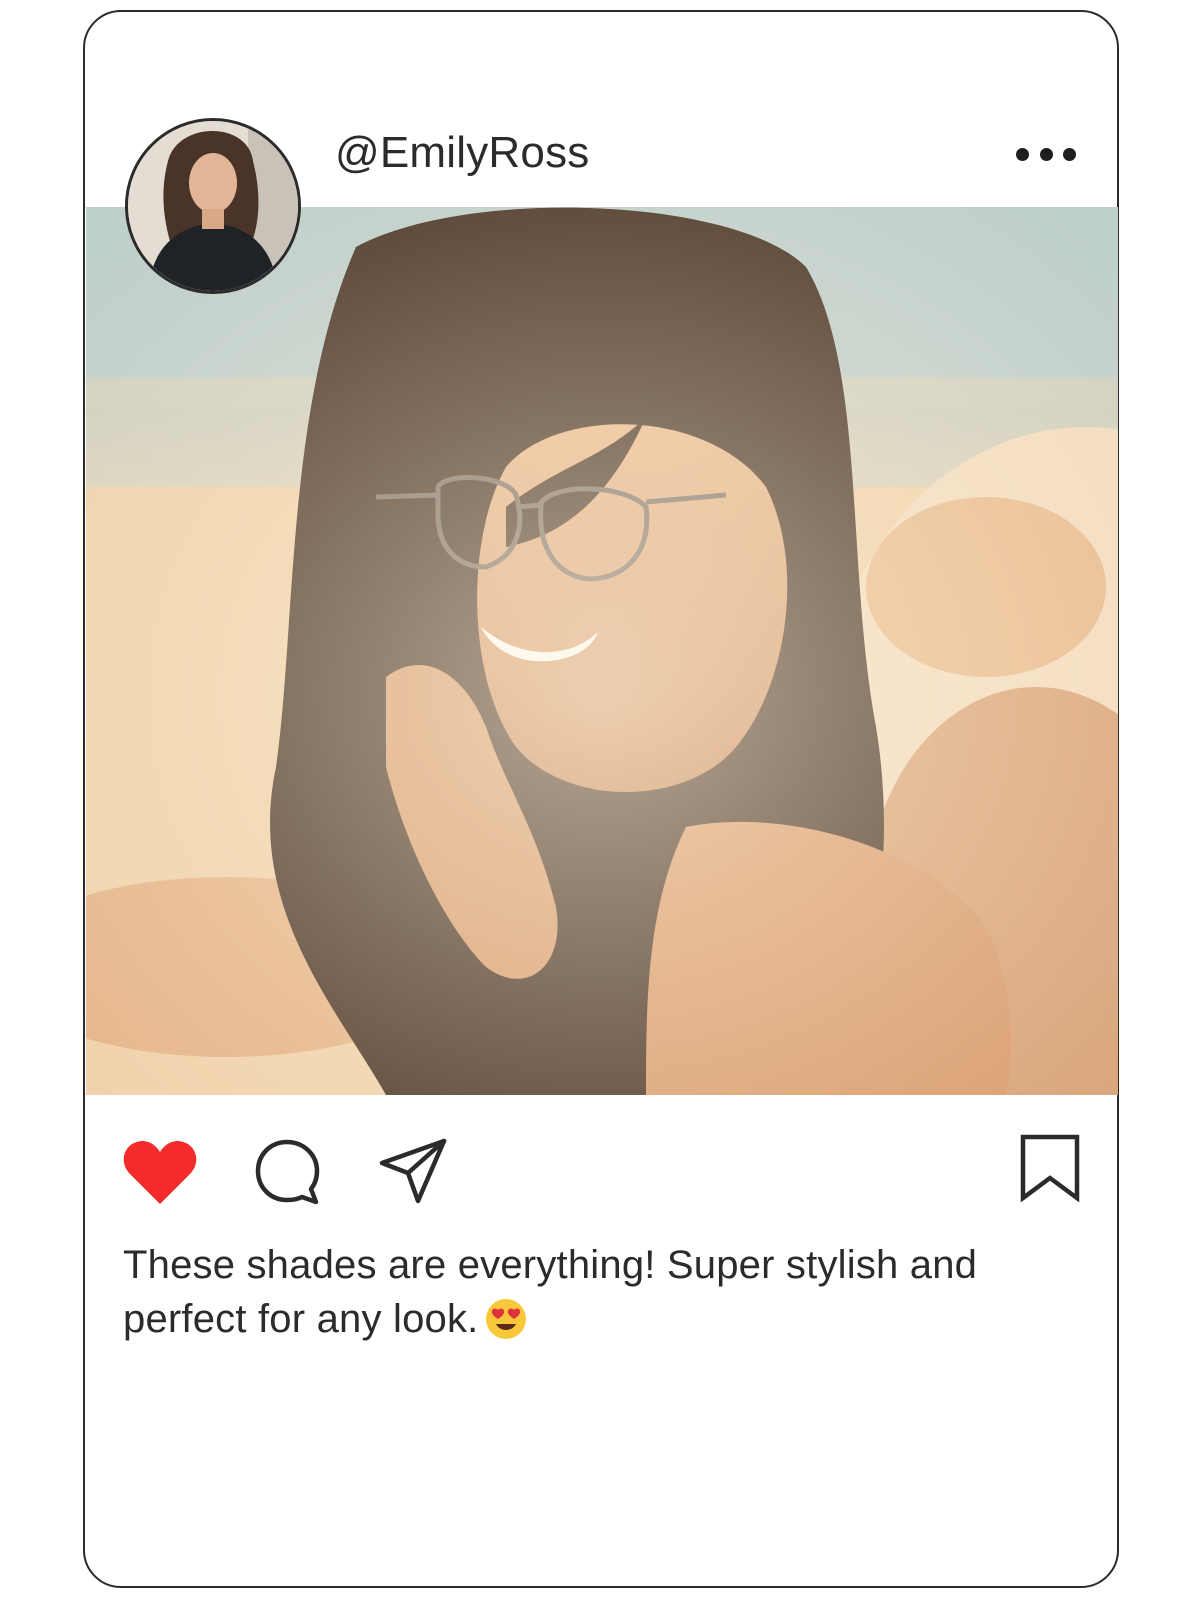 The height and width of the screenshot is (1600, 1200). I want to click on username: @EmilyRoss, so click(462, 153).